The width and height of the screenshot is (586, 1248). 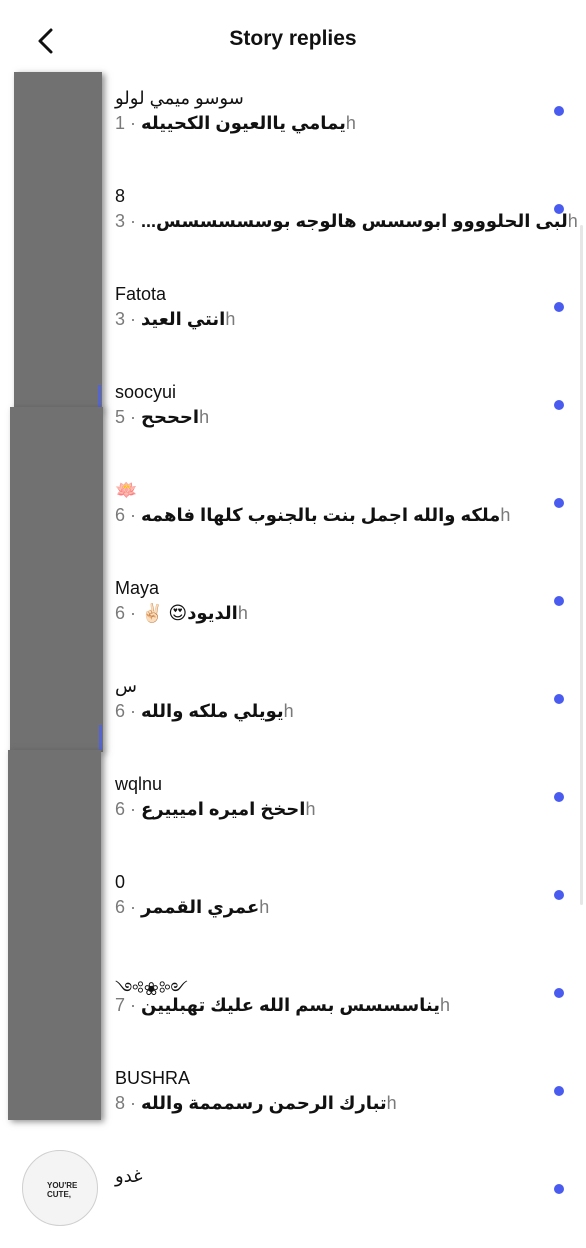 I want to click on reply-line: احححح · 5h, so click(x=162, y=417).